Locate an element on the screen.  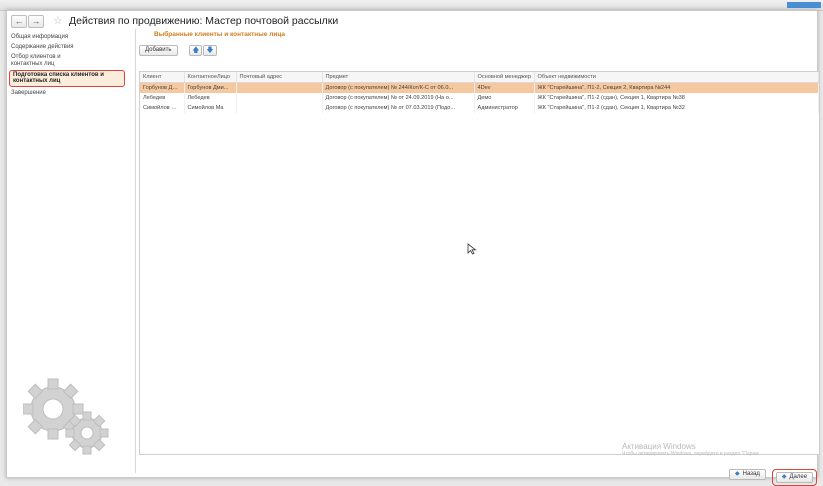
column-header-property: Объект недвижимости is located at coordinates (676, 77).